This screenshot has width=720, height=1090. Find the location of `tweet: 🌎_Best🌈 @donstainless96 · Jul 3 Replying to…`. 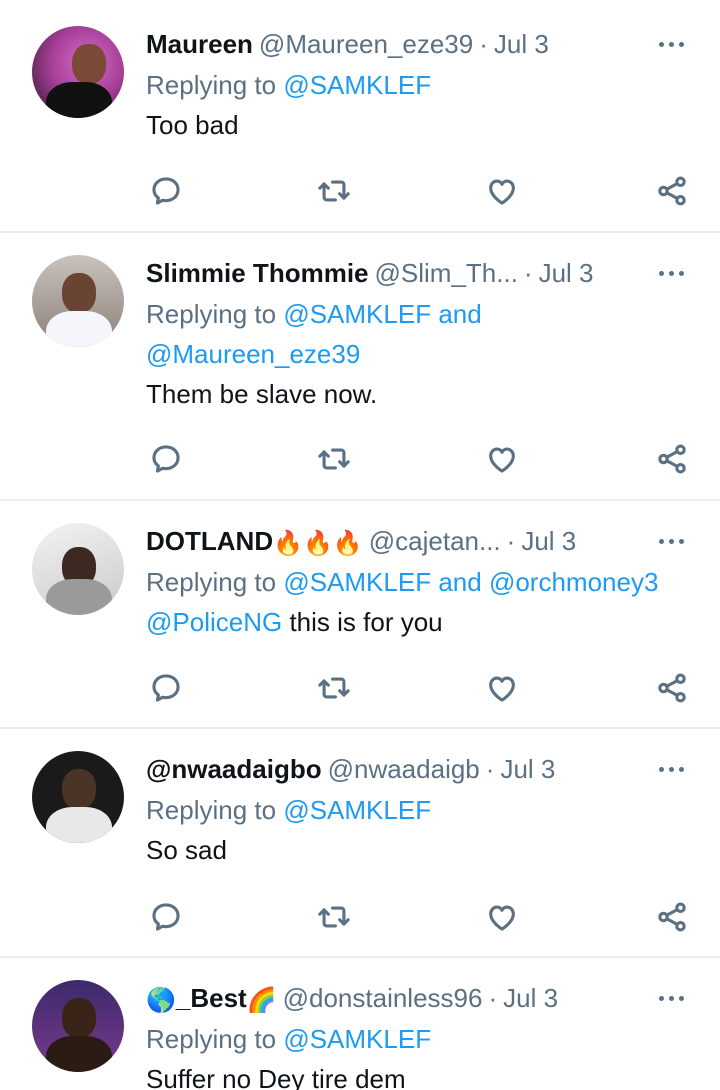

tweet: 🌎_Best🌈 @donstainless96 · Jul 3 Replying to… is located at coordinates (360, 1024).